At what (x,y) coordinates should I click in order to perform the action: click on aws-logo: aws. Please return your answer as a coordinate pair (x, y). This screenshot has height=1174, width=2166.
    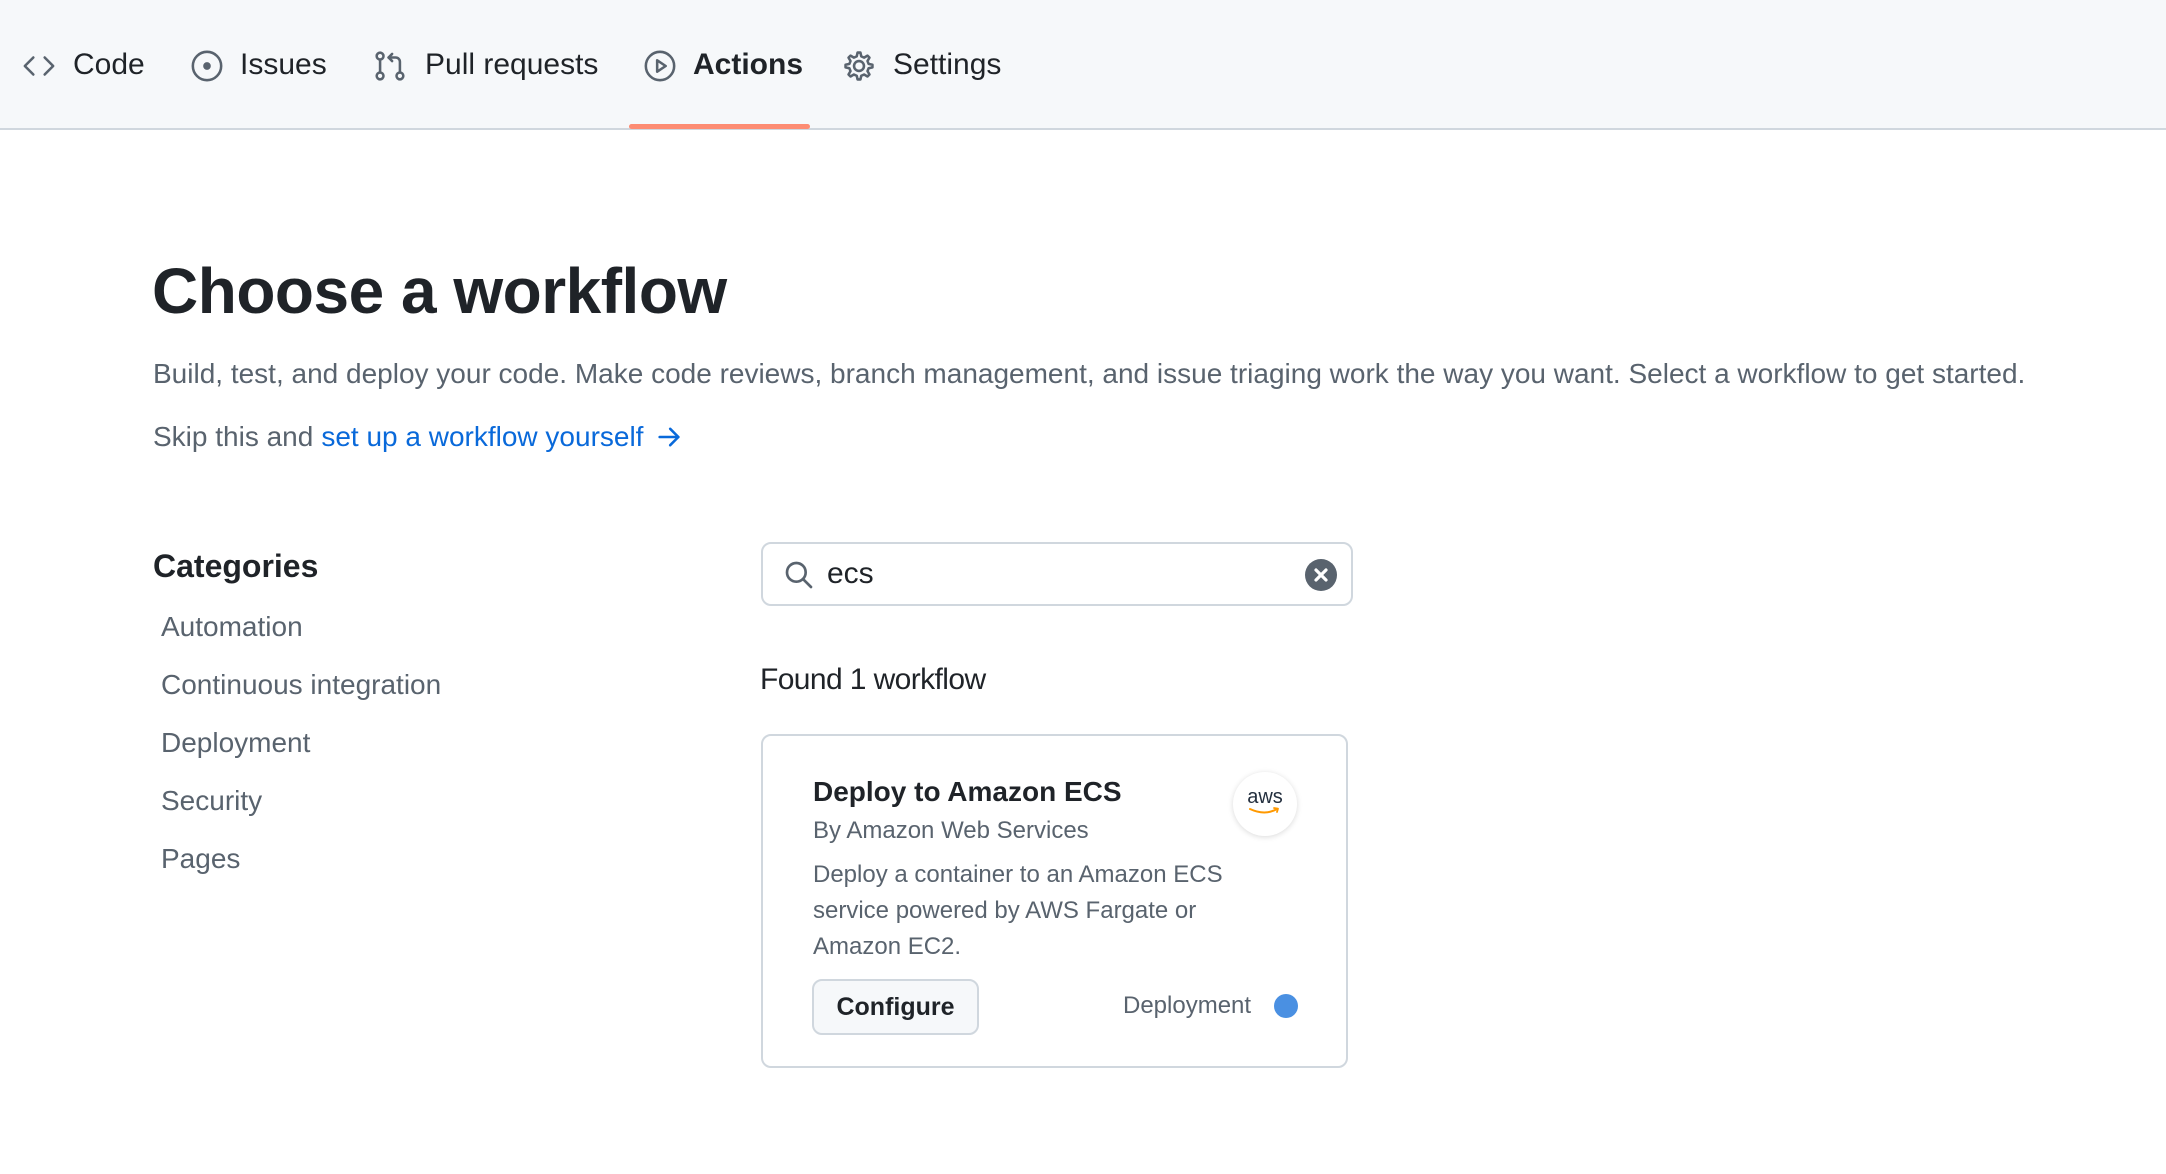
    Looking at the image, I should click on (1265, 804).